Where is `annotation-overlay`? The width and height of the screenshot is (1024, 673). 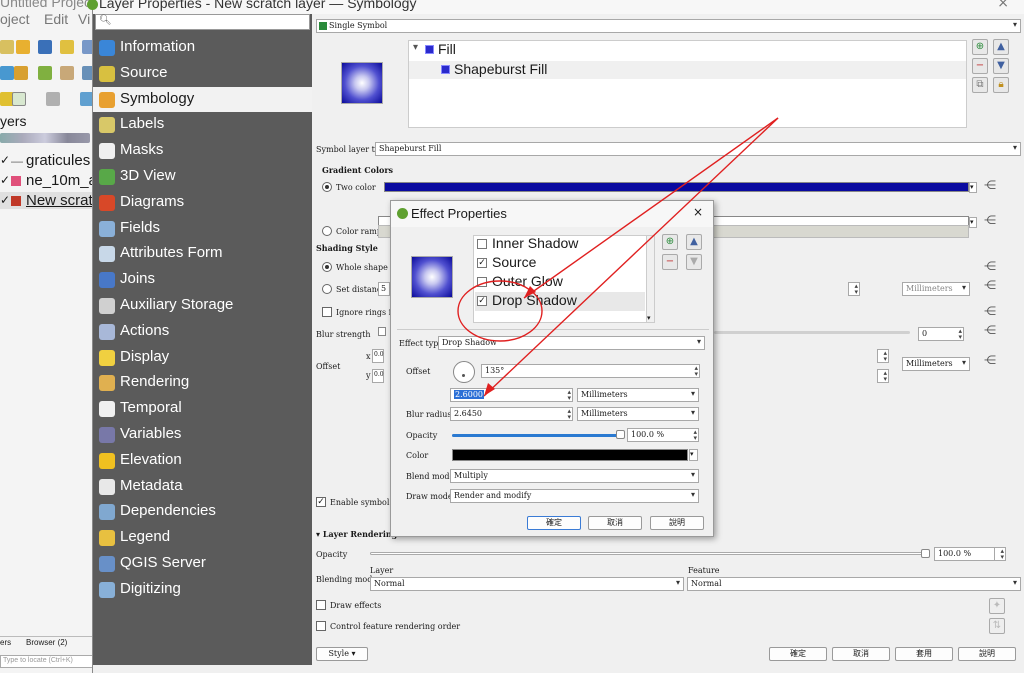
annotation-overlay is located at coordinates (618, 257).